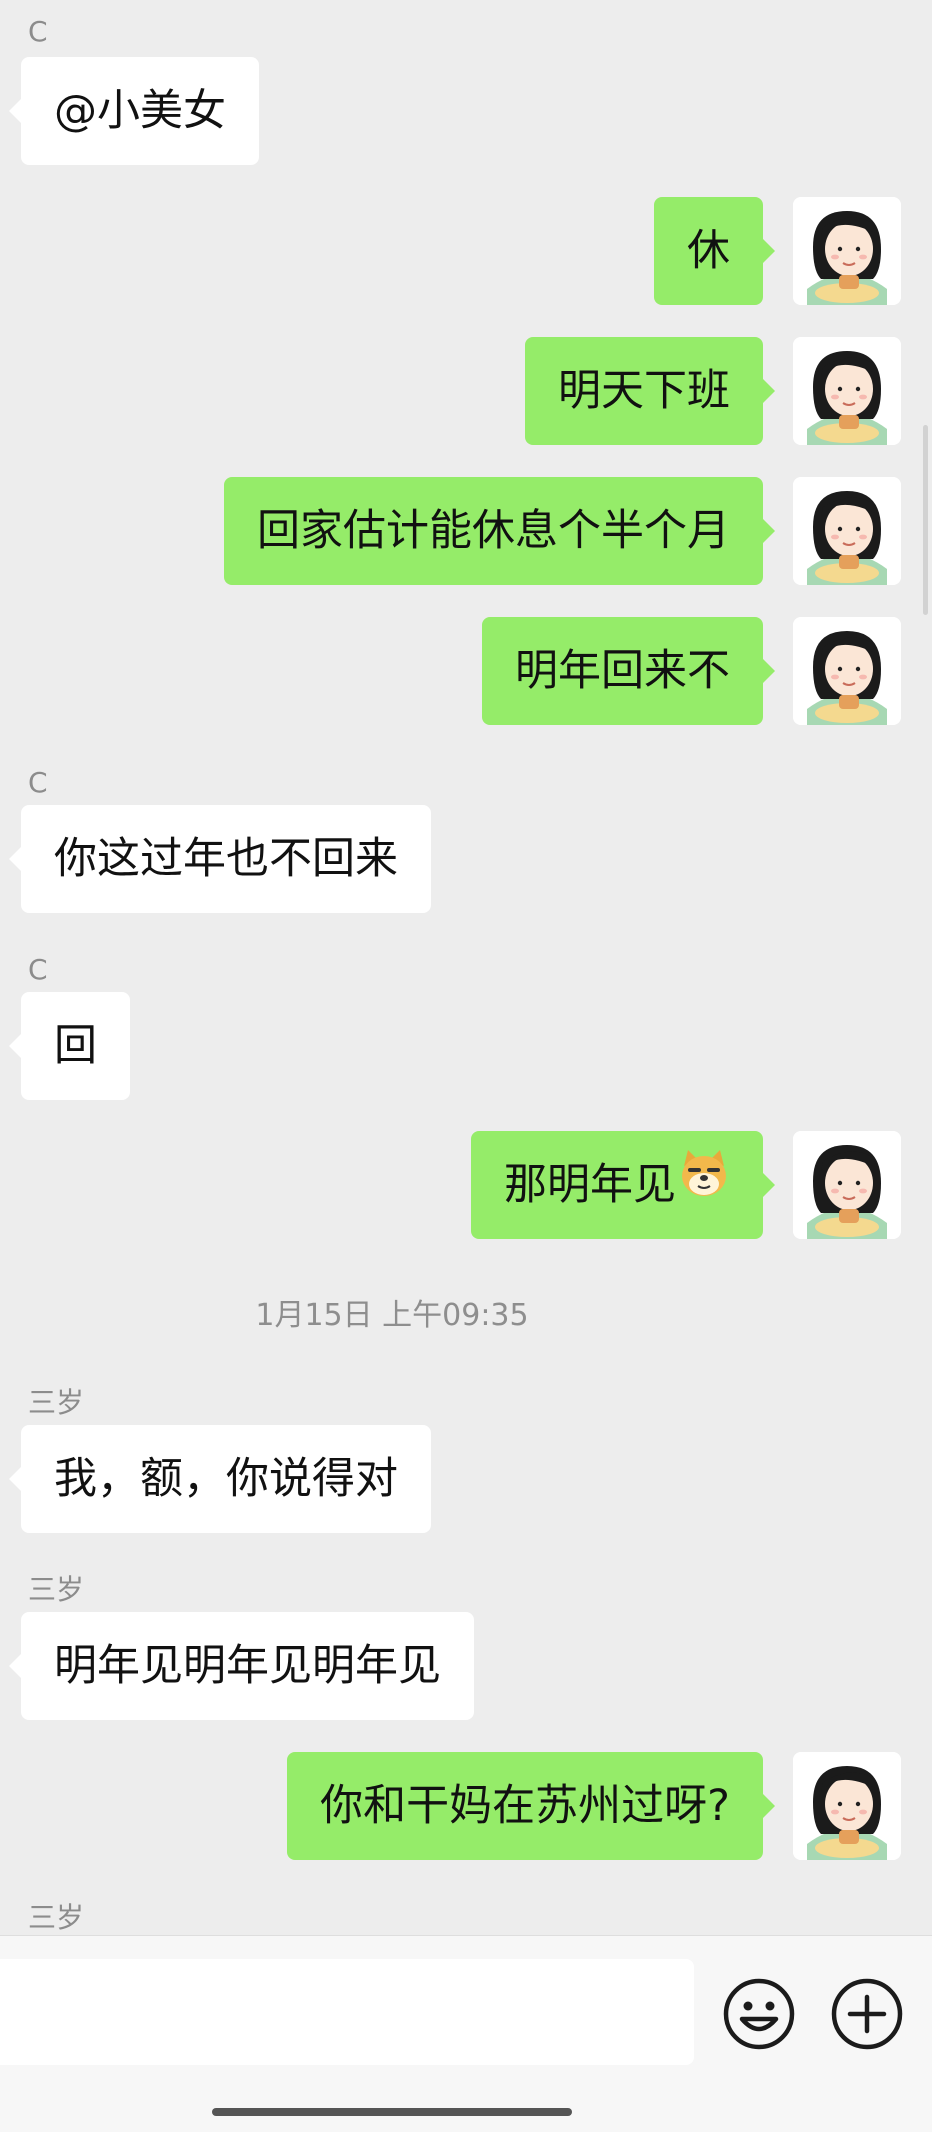  What do you see at coordinates (704, 1184) in the screenshot?
I see `doge-emoji-icon` at bounding box center [704, 1184].